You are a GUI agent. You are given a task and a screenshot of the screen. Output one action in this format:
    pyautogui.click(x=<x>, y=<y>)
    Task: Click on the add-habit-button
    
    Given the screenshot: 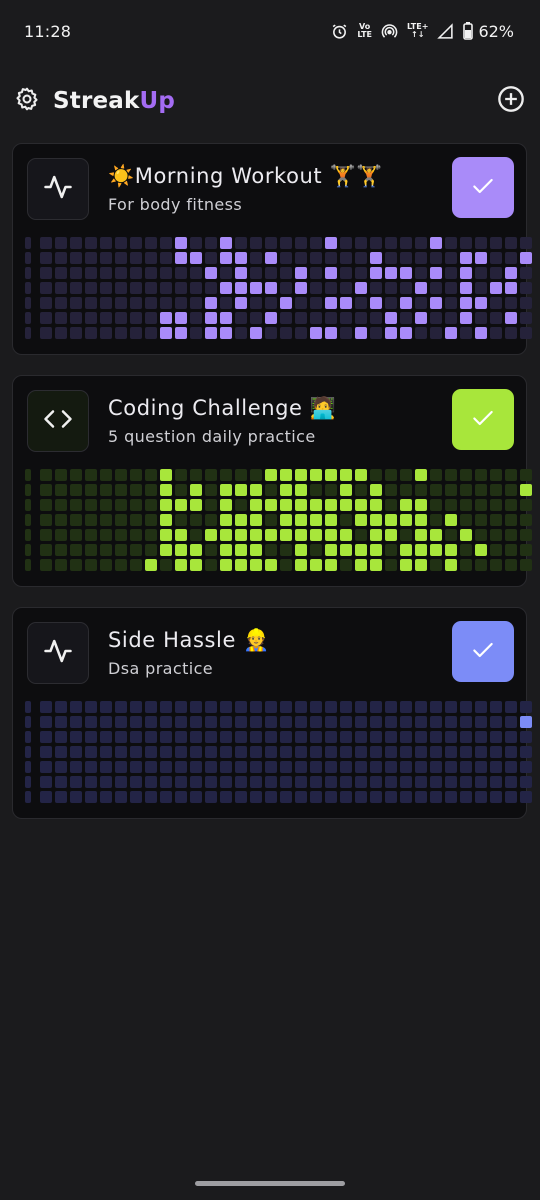 What is the action you would take?
    pyautogui.click(x=511, y=100)
    